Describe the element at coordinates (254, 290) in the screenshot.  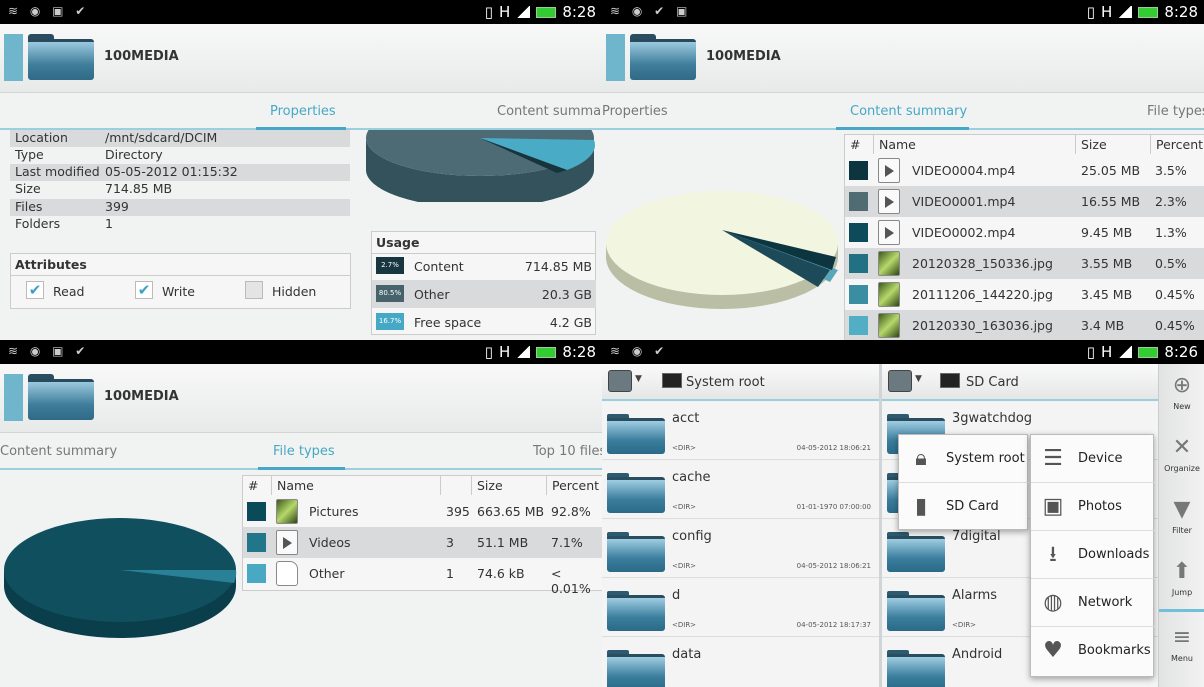
I see `hidden-checkbox` at that location.